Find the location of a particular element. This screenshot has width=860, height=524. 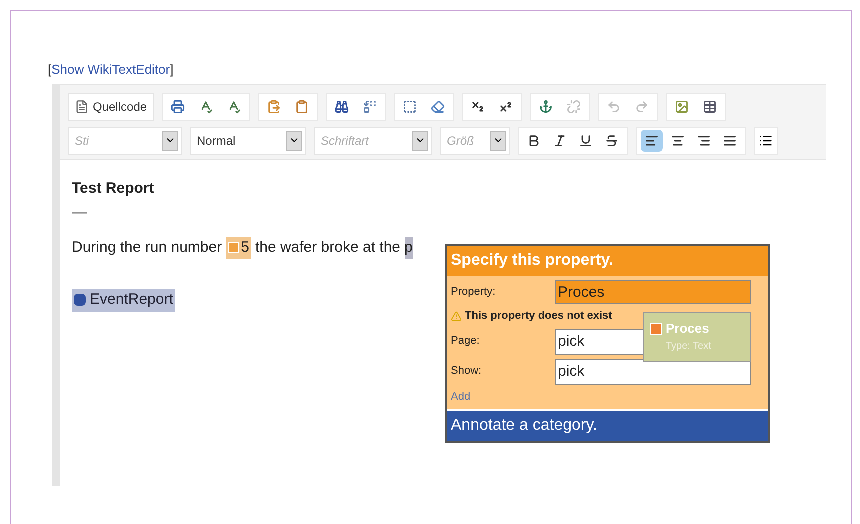

selected-text: p is located at coordinates (408, 247).